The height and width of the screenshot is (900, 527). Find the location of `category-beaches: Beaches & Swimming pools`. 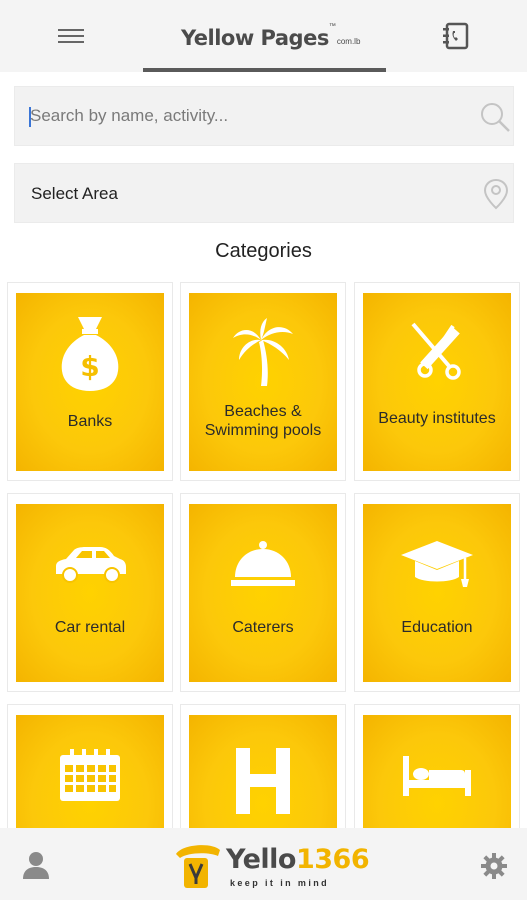

category-beaches: Beaches & Swimming pools is located at coordinates (263, 381).